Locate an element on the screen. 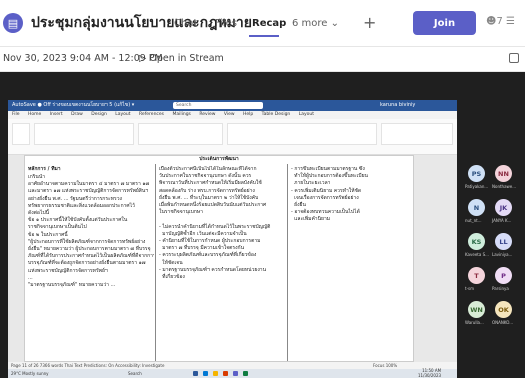 This screenshot has width=525, height=378. participant-name: Parsinya is located at coordinates (500, 288).